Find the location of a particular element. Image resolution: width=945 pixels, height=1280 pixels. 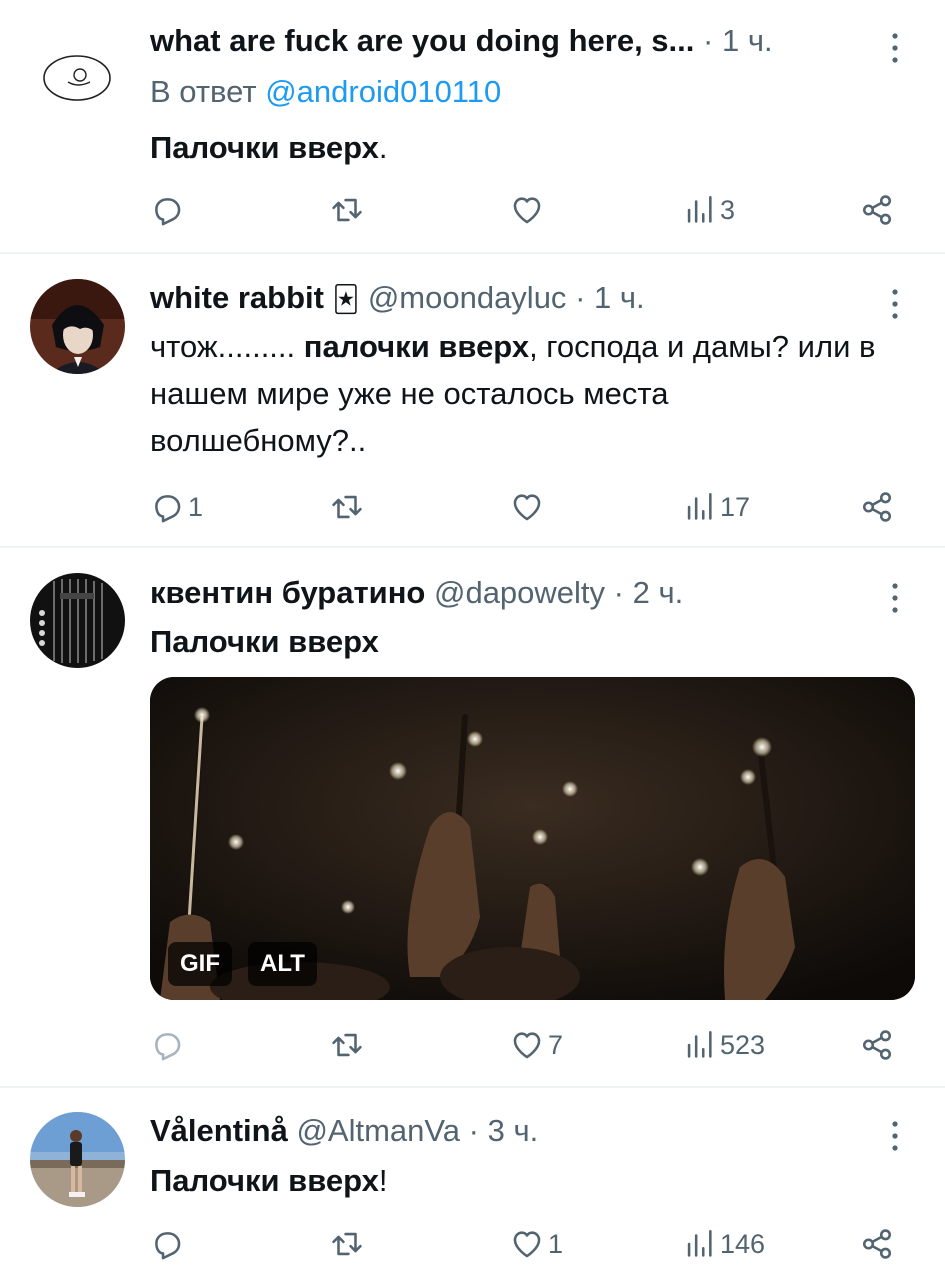

gif-badge: GIF is located at coordinates (200, 964).